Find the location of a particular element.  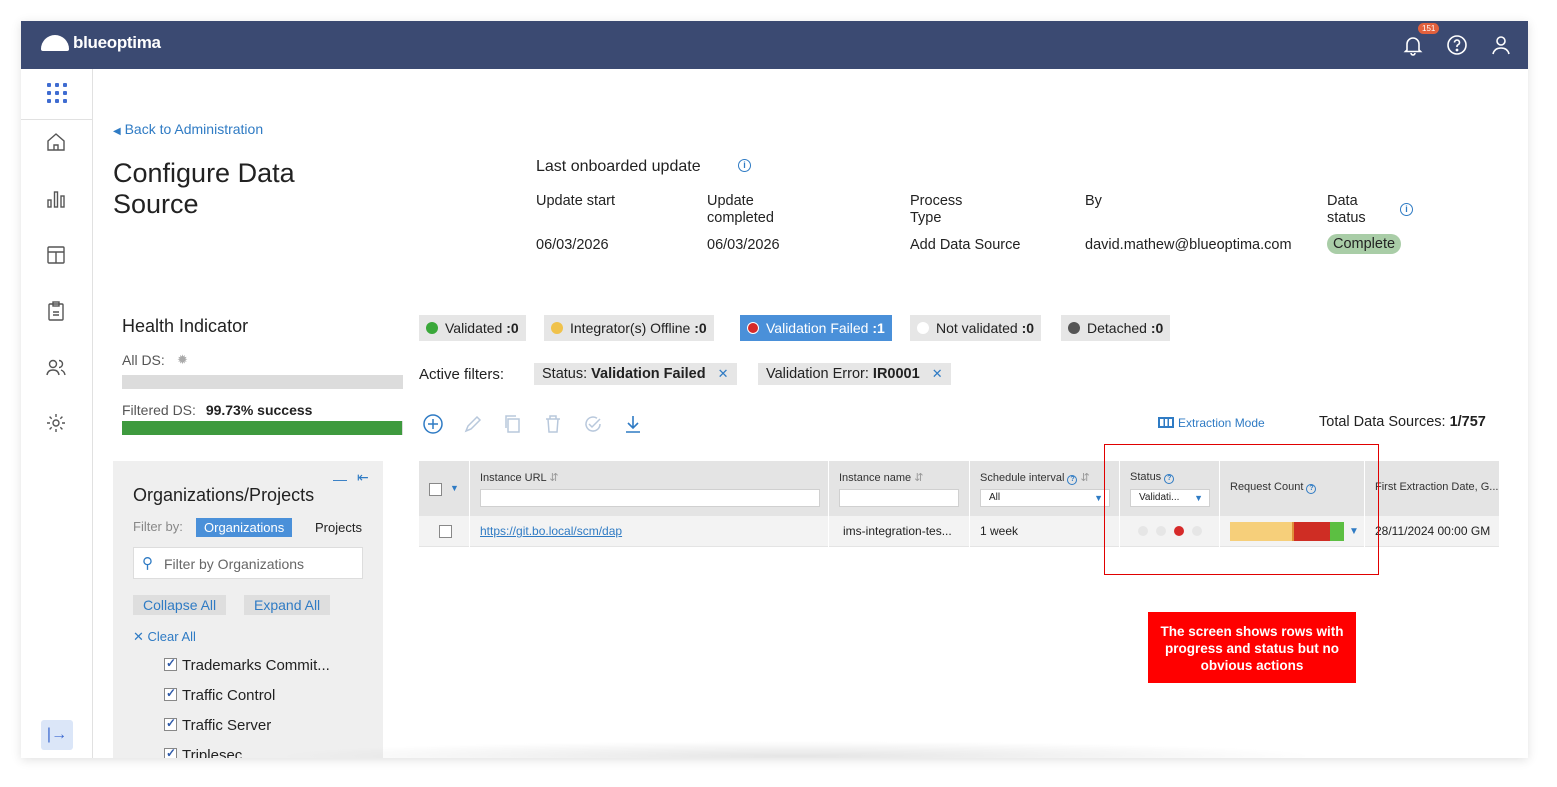

filter-chip-validation-error: Validation Error: IR0001 ✕ is located at coordinates (854, 374).